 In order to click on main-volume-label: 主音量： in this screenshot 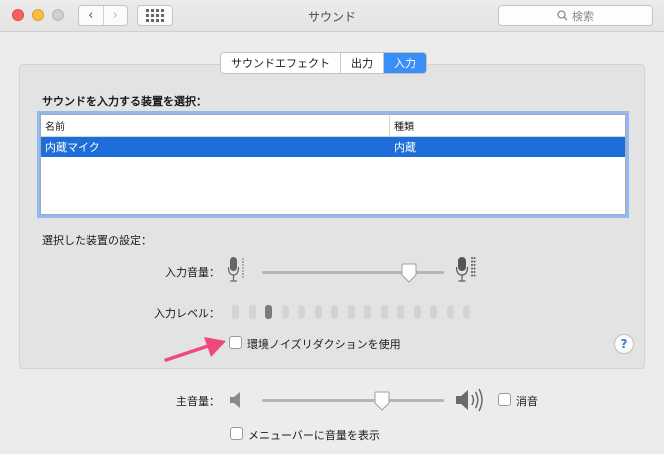, I will do `click(198, 401)`.